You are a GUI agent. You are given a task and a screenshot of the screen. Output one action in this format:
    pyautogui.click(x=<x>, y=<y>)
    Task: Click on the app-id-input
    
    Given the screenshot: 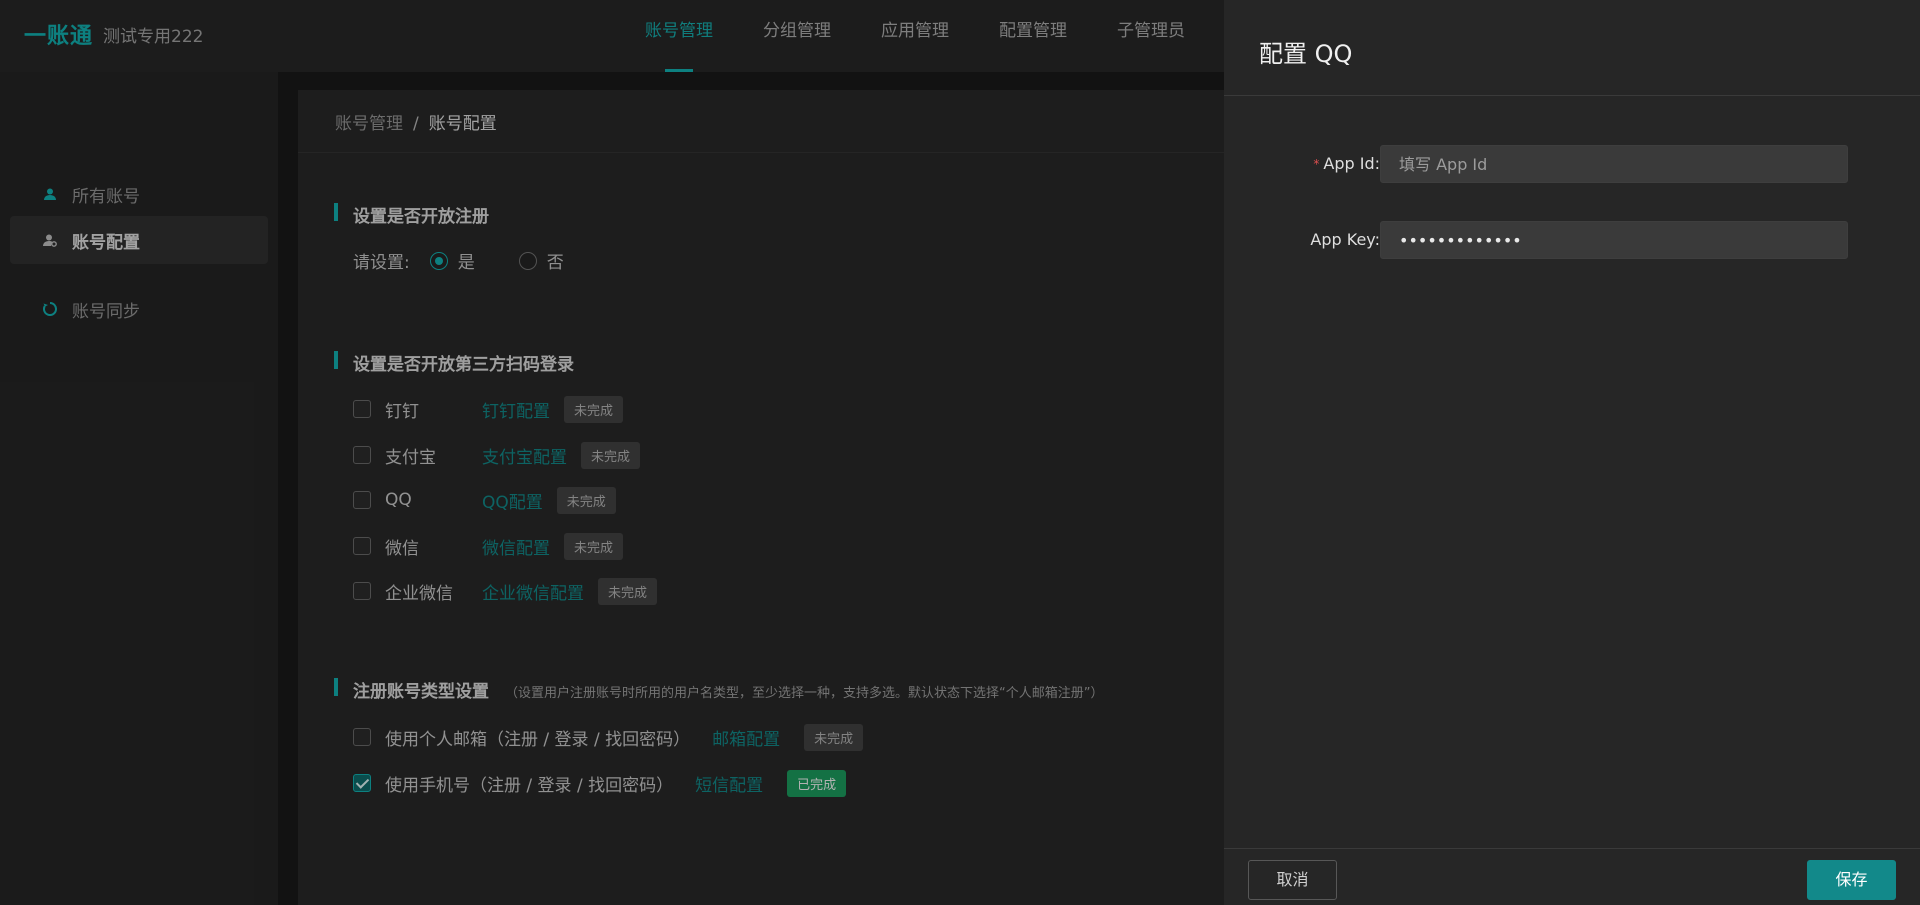 What is the action you would take?
    pyautogui.click(x=1614, y=164)
    